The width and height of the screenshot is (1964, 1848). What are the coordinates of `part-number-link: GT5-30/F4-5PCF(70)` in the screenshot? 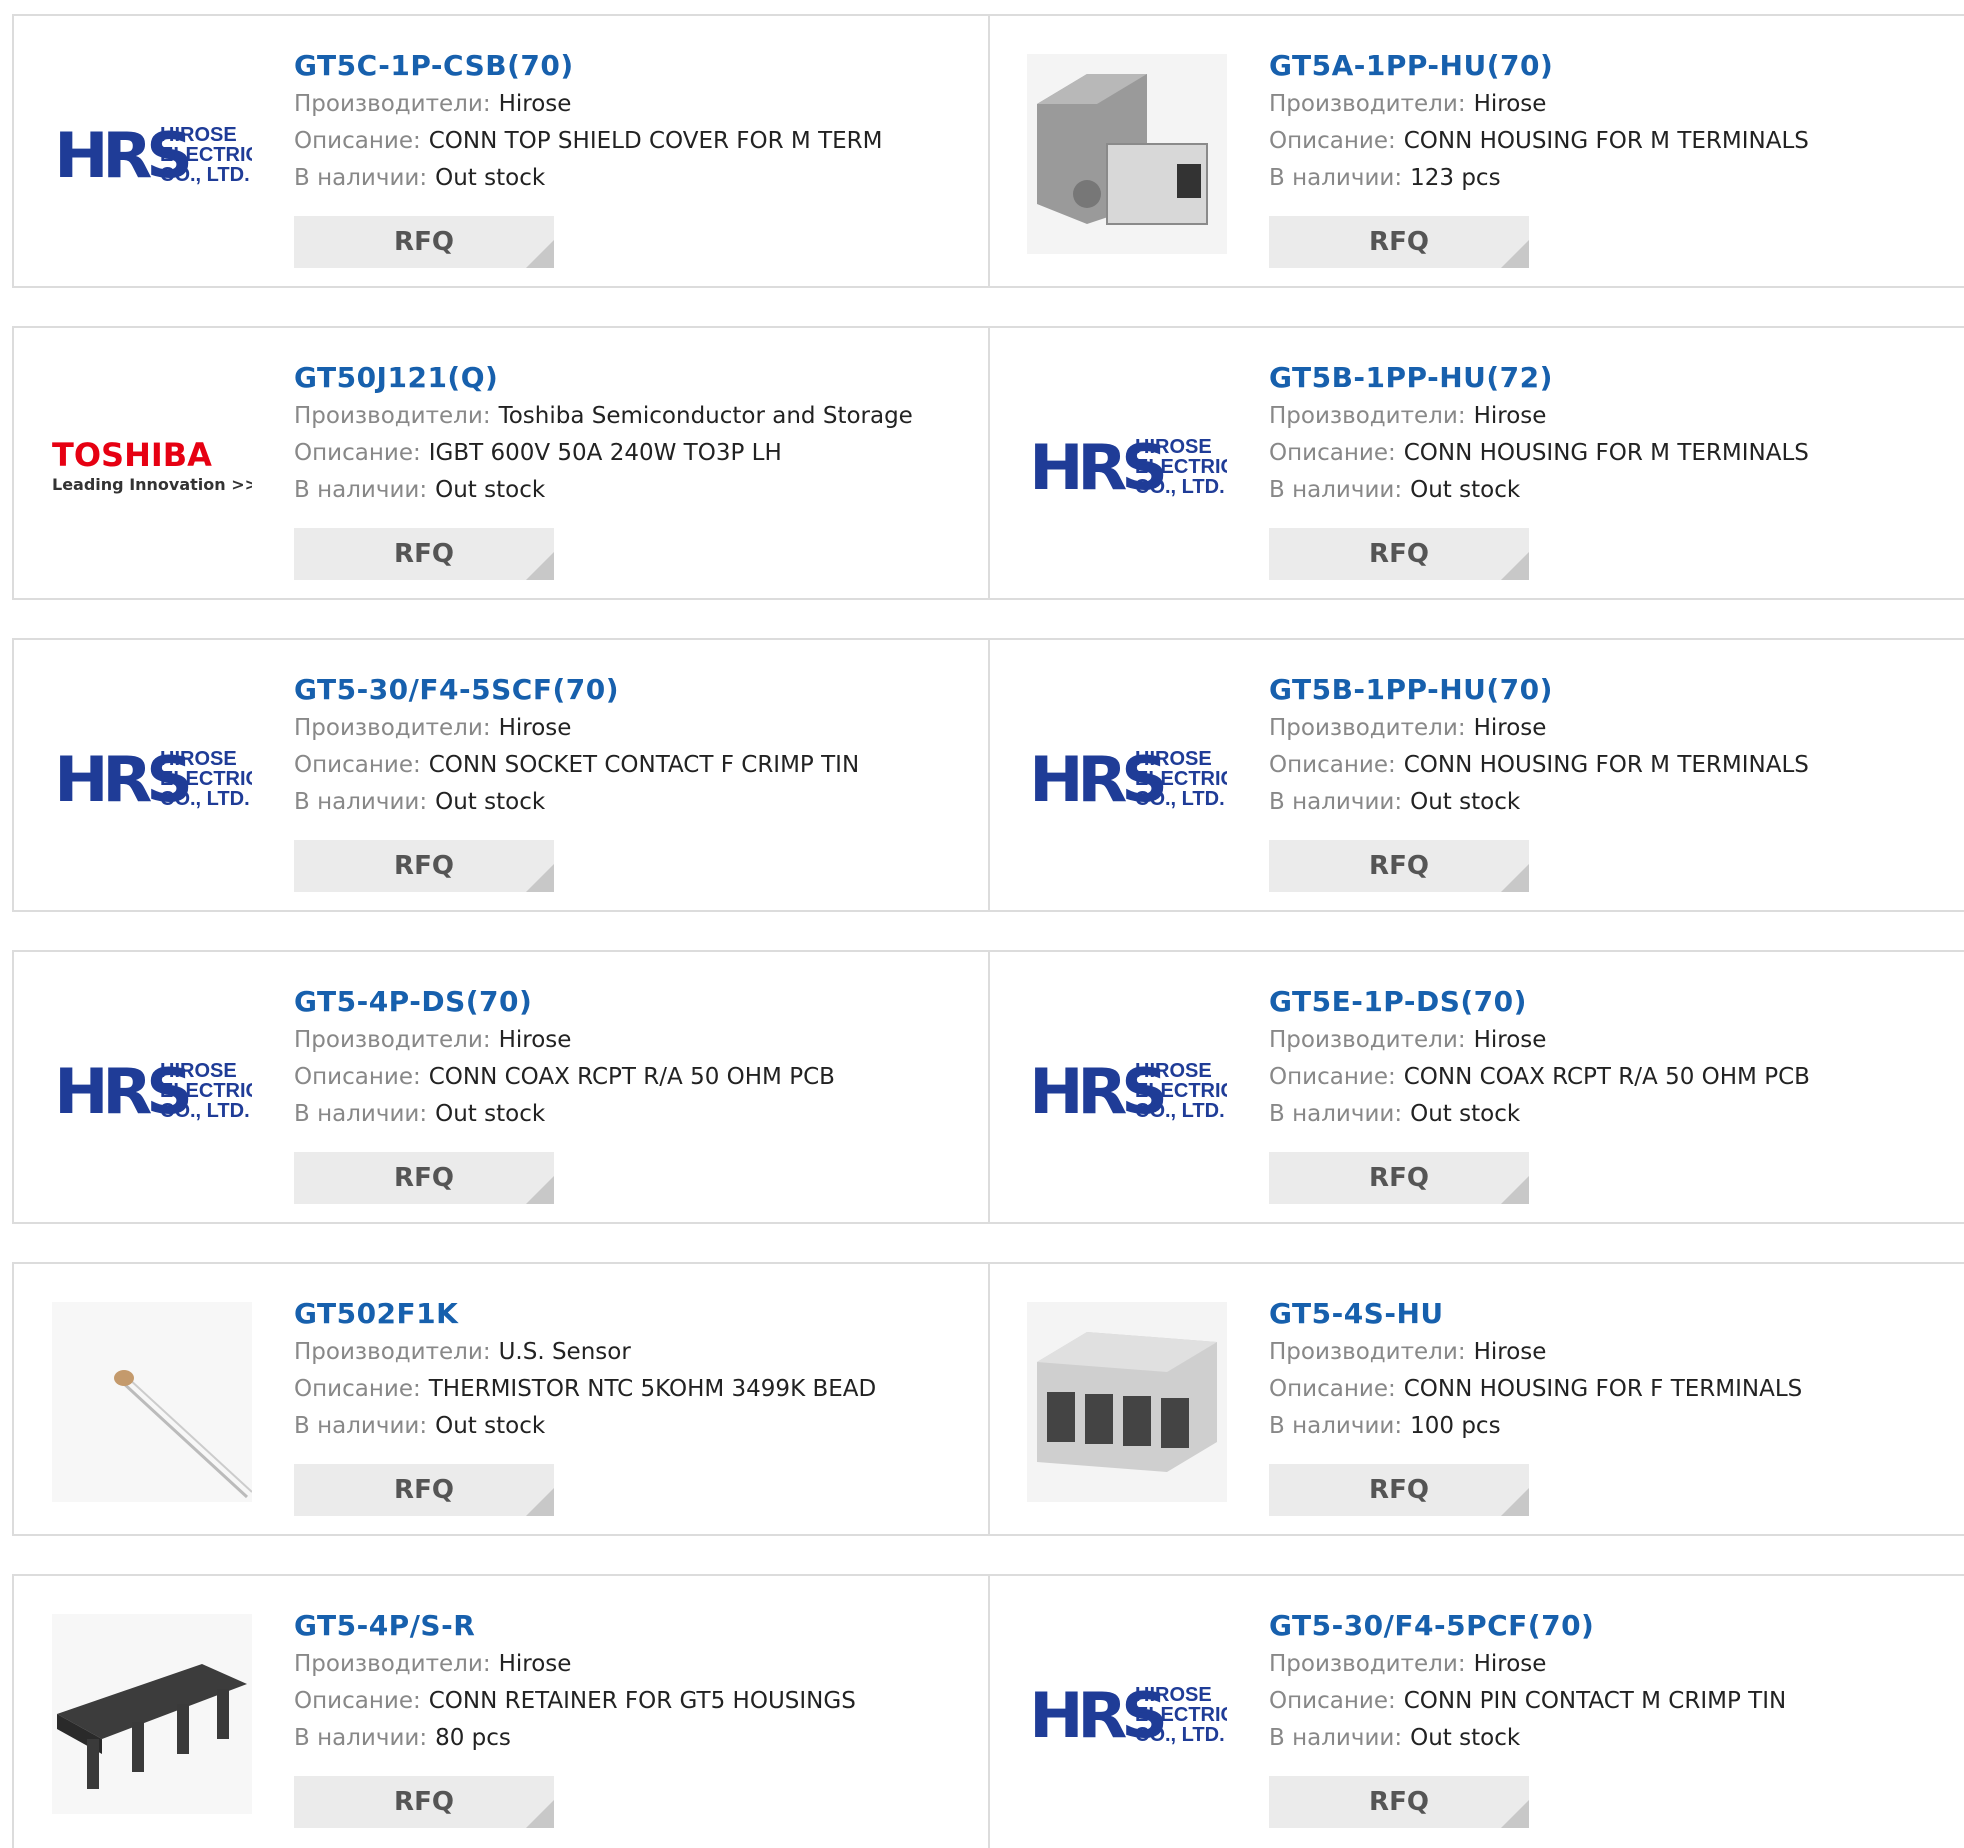 It's located at (1527, 1626).